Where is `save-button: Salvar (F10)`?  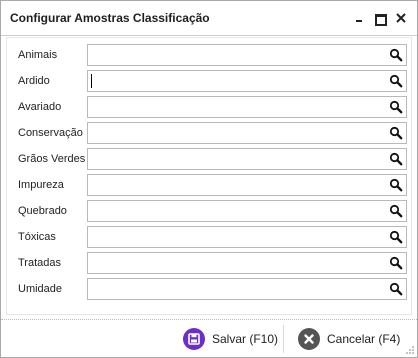
save-button: Salvar (F10) is located at coordinates (228, 339).